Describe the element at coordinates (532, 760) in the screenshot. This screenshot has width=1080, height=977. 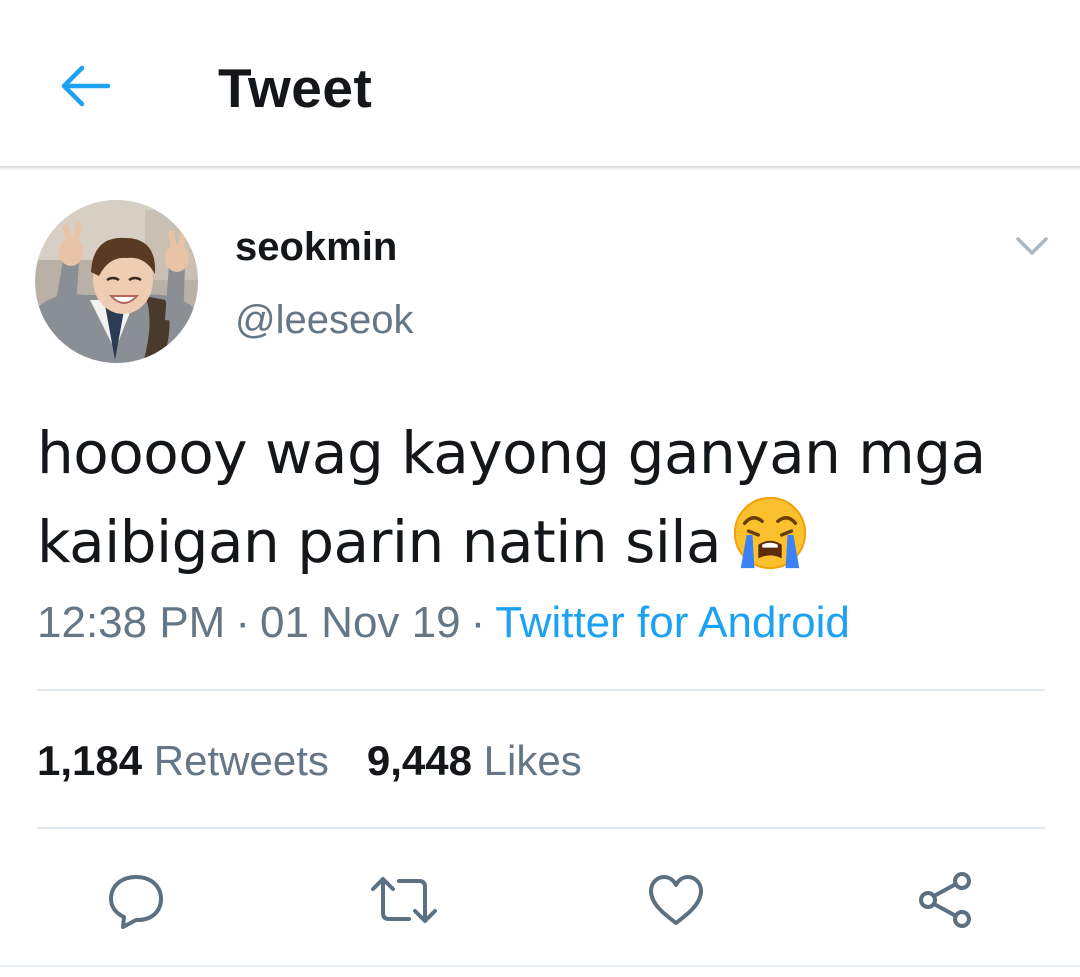
I see `likes-label: Likes` at that location.